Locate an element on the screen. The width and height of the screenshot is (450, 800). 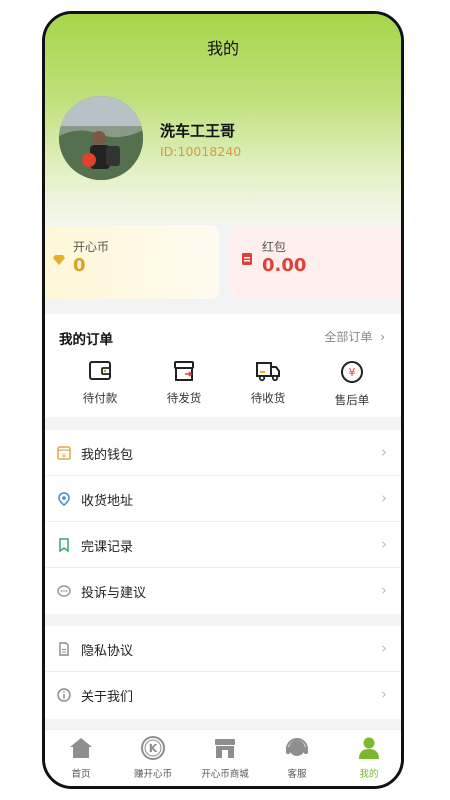
menu-row-address: 收货地址 › is located at coordinates (223, 499).